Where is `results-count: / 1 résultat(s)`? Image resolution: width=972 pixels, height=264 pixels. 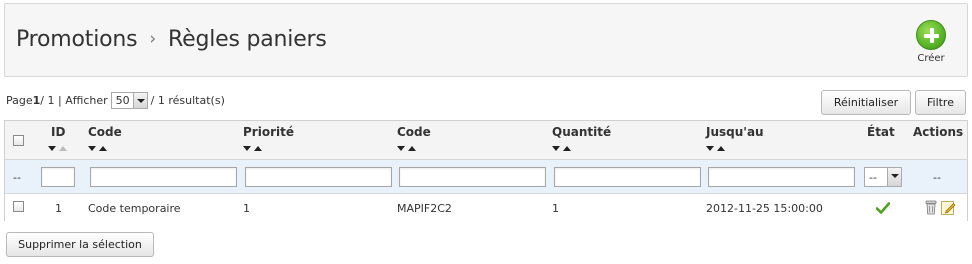 results-count: / 1 résultat(s) is located at coordinates (187, 100).